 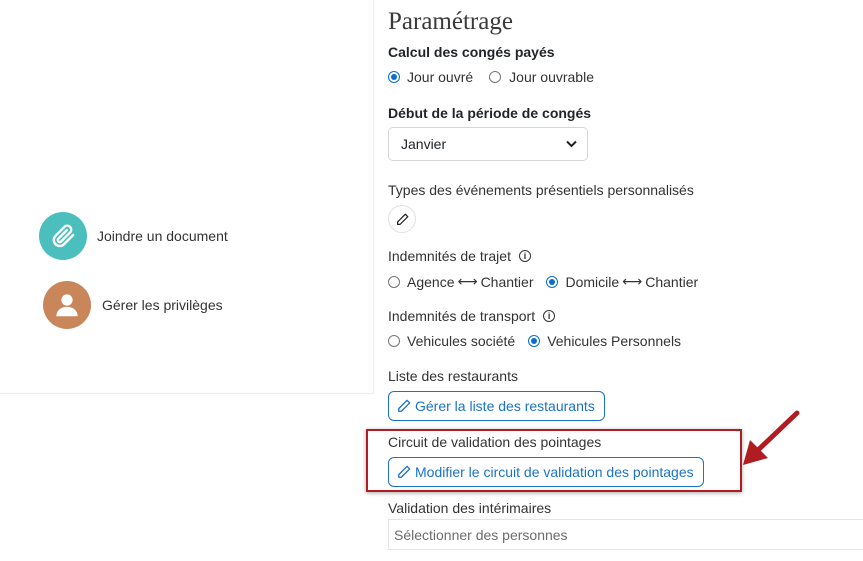 What do you see at coordinates (672, 281) in the screenshot?
I see `chantier-label-2: Chantier` at bounding box center [672, 281].